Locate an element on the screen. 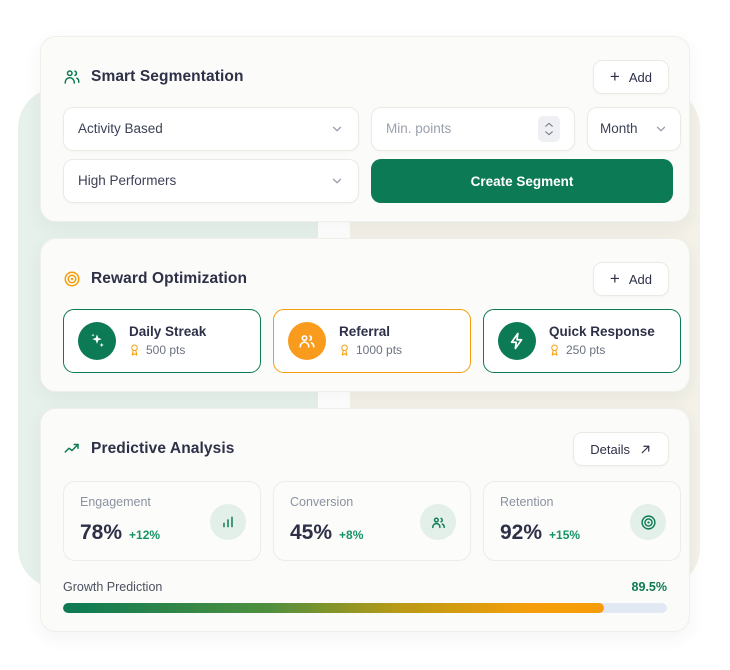 This screenshot has height=670, width=730. reward-name: Daily Streak is located at coordinates (168, 331).